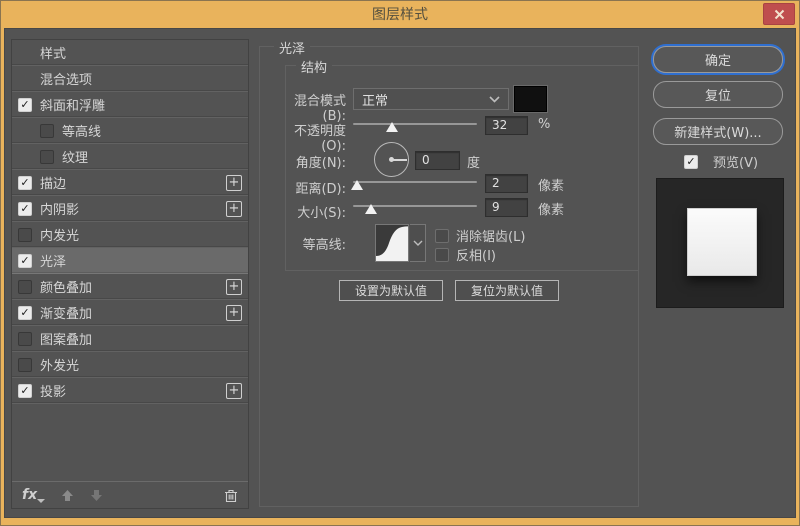 This screenshot has width=800, height=526. I want to click on ok-button: 确定, so click(718, 59).